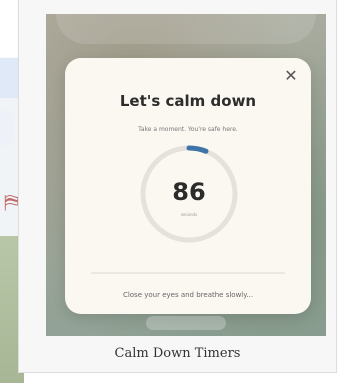 Image resolution: width=354 pixels, height=383 pixels. What do you see at coordinates (189, 214) in the screenshot?
I see `timer-unit: seconds` at bounding box center [189, 214].